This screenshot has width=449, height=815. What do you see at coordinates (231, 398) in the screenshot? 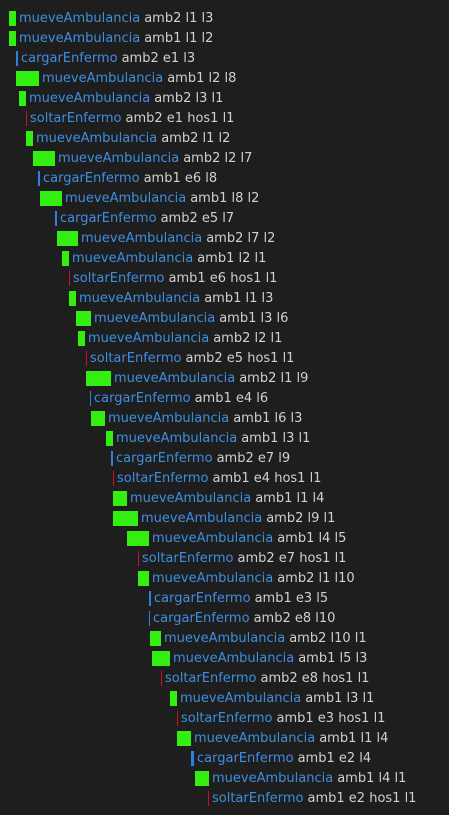
I see `step-arguments: amb1 e4 l6` at bounding box center [231, 398].